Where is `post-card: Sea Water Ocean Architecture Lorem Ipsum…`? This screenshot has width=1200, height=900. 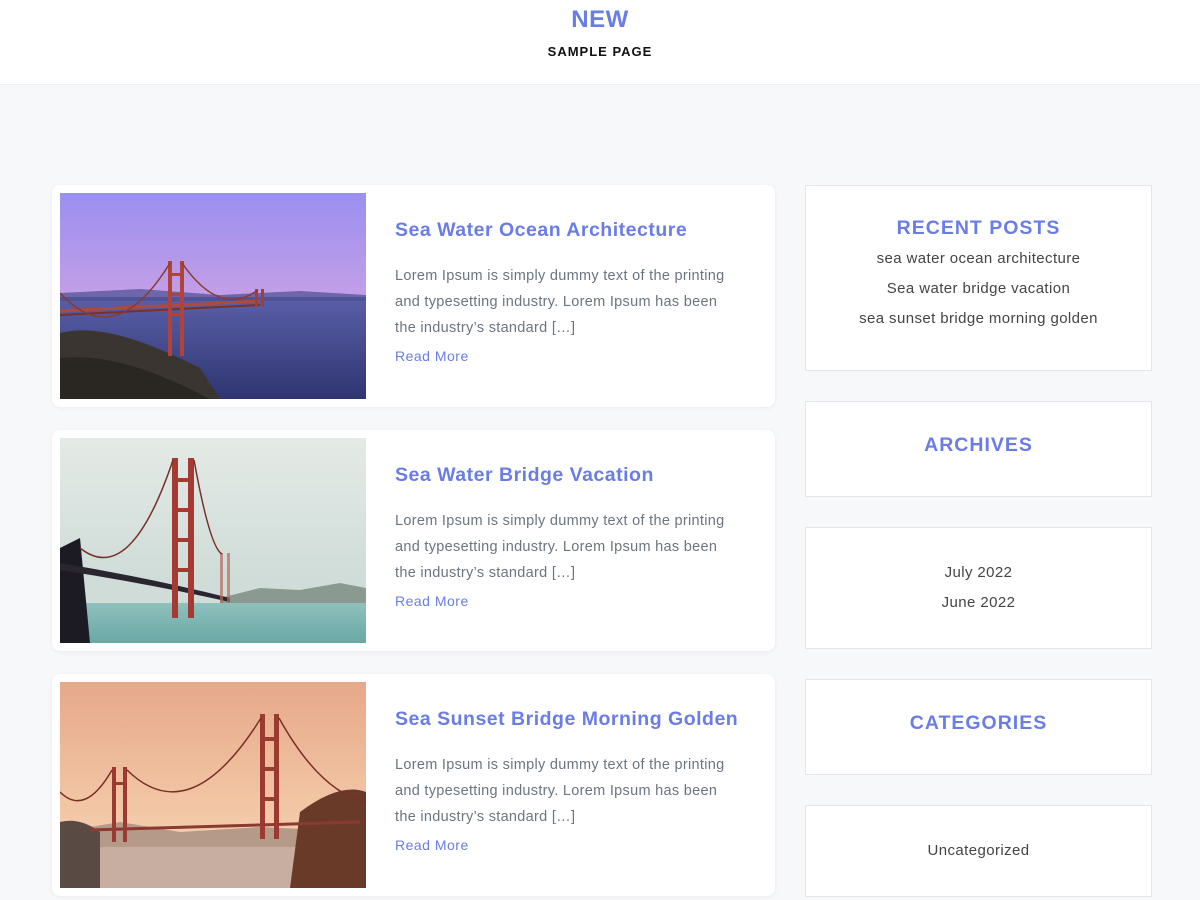
post-card: Sea Water Ocean Architecture Lorem Ipsum… is located at coordinates (413, 296).